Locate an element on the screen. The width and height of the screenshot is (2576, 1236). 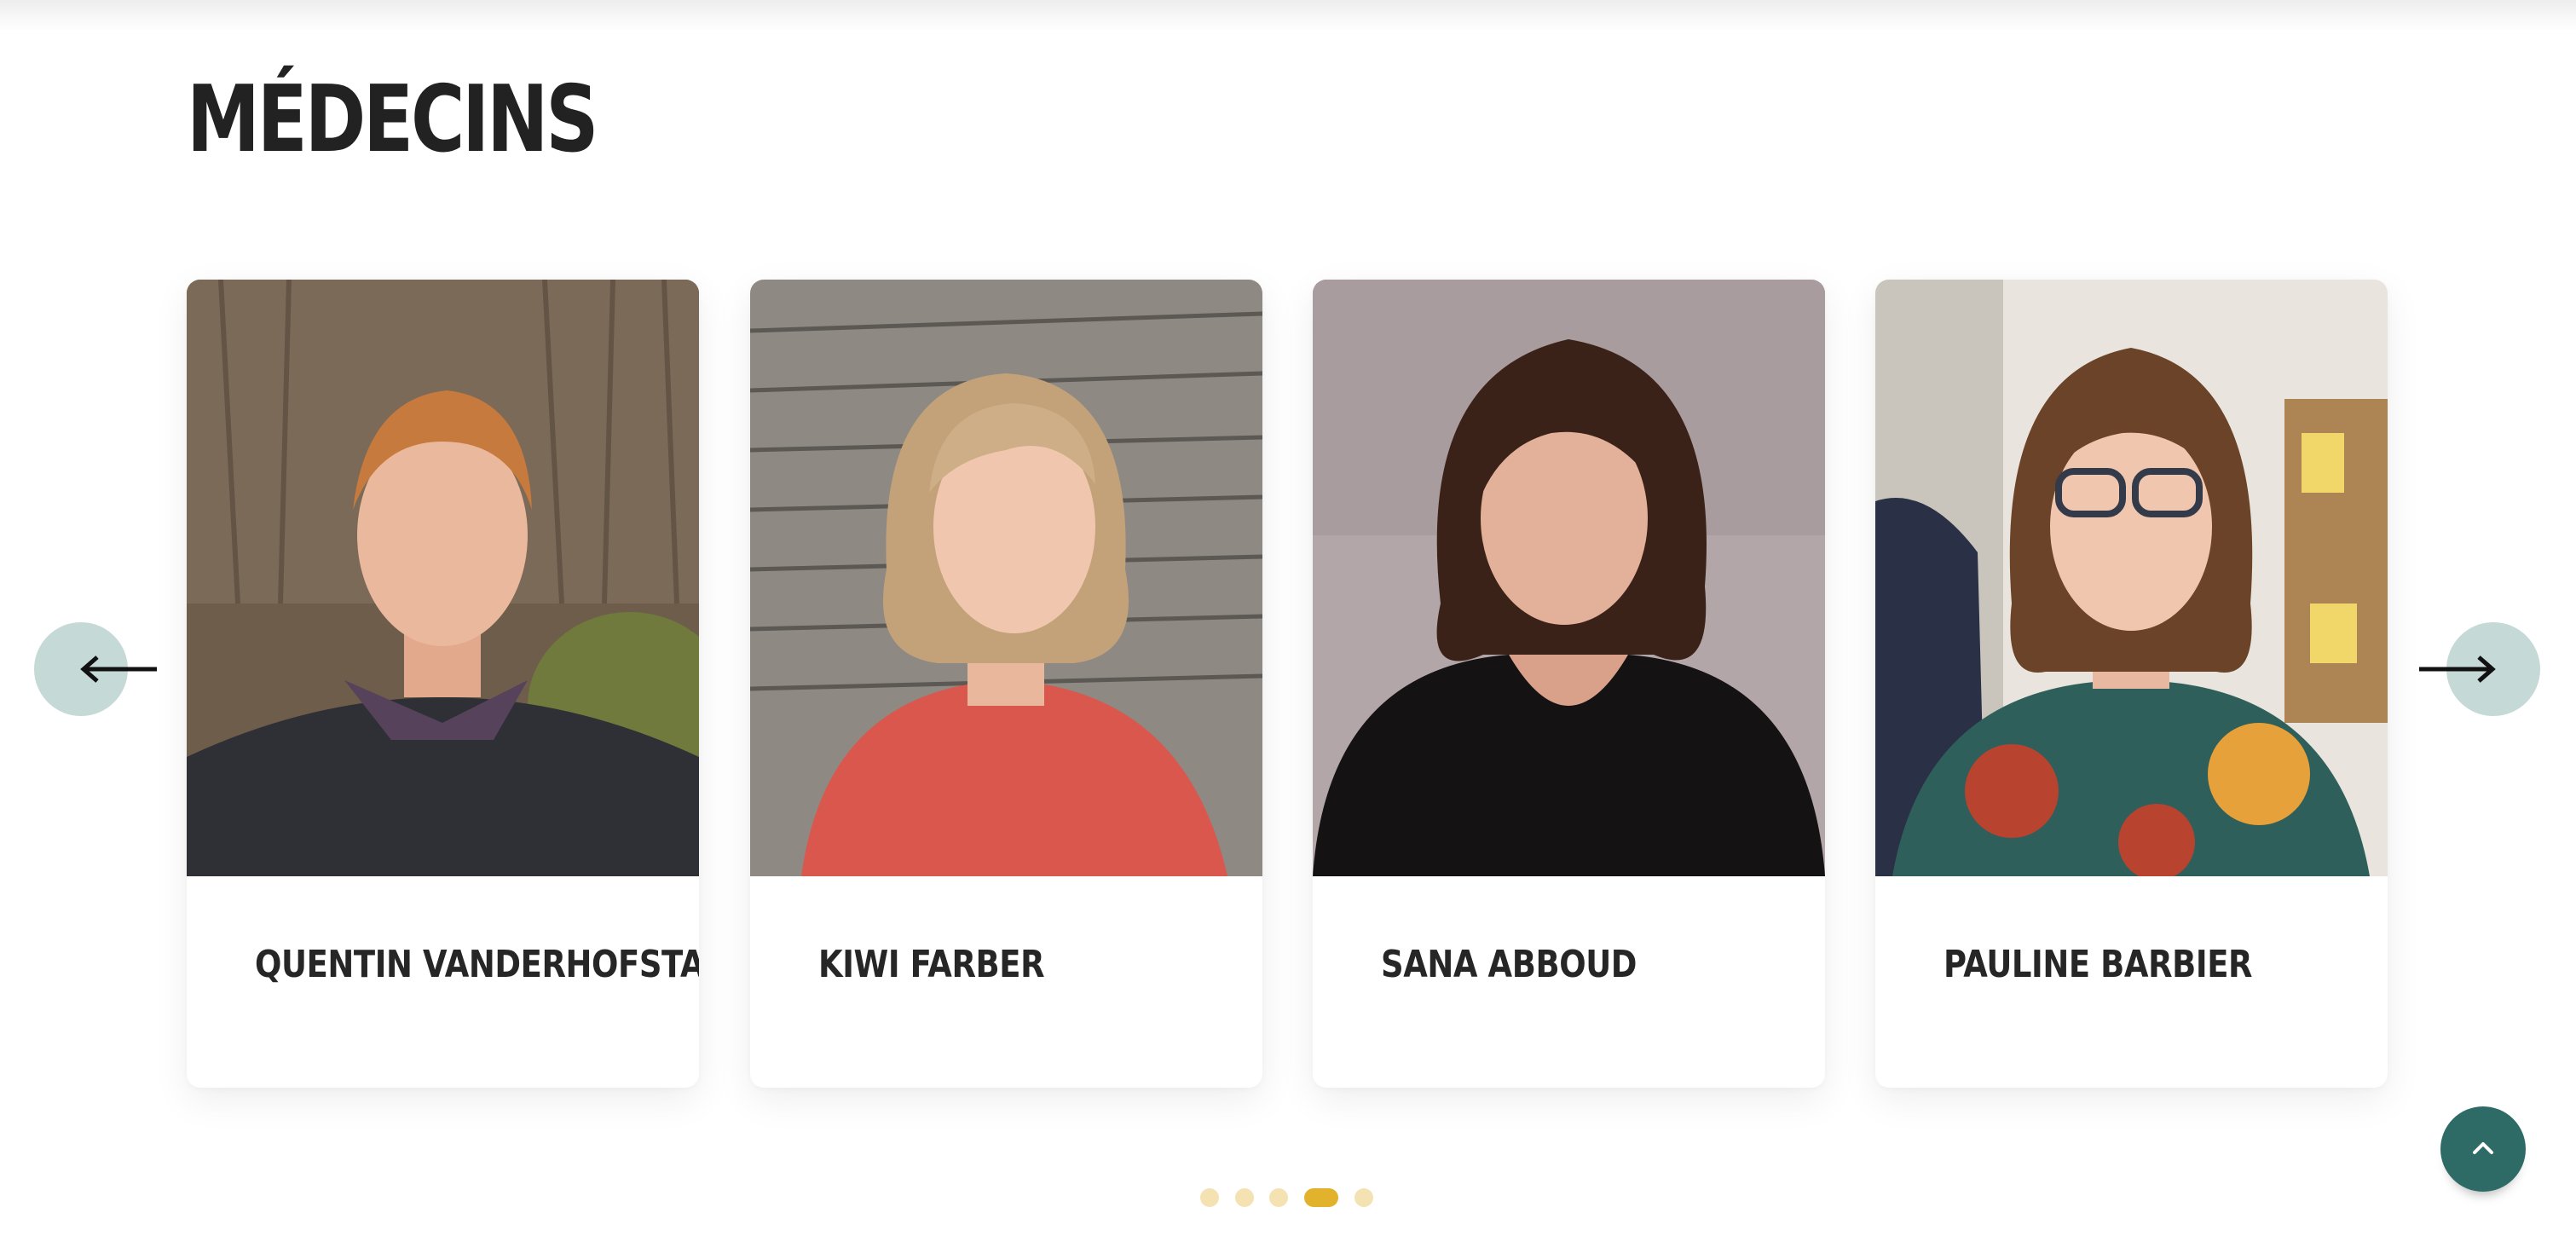
doctor-card: QUENTIN VANDERHOFSTADT is located at coordinates (443, 684).